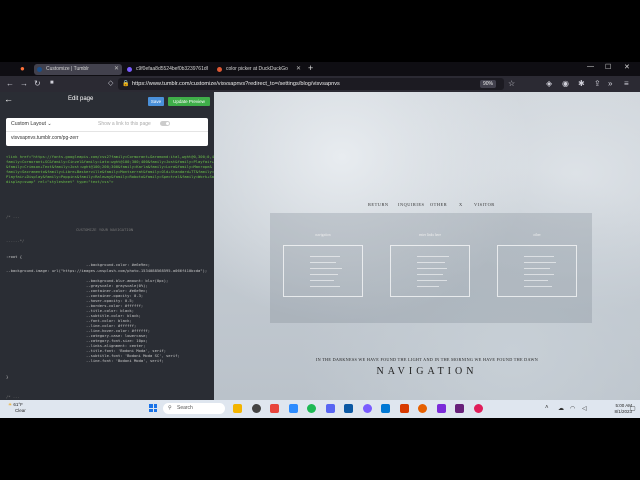 This screenshot has width=640, height=480. I want to click on speaker-icon: ◁, so click(584, 408).